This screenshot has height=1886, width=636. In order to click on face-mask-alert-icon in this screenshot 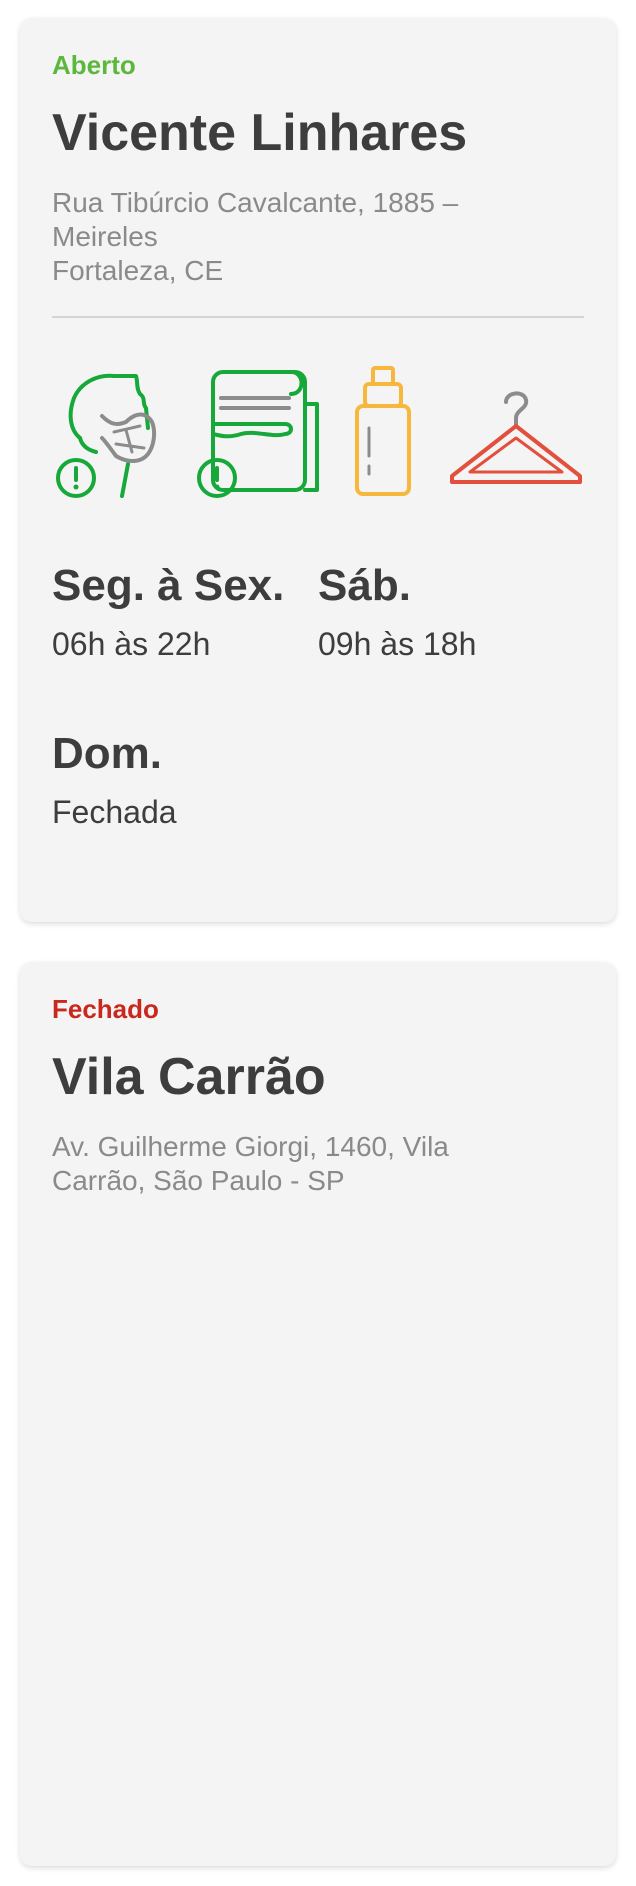, I will do `click(106, 435)`.